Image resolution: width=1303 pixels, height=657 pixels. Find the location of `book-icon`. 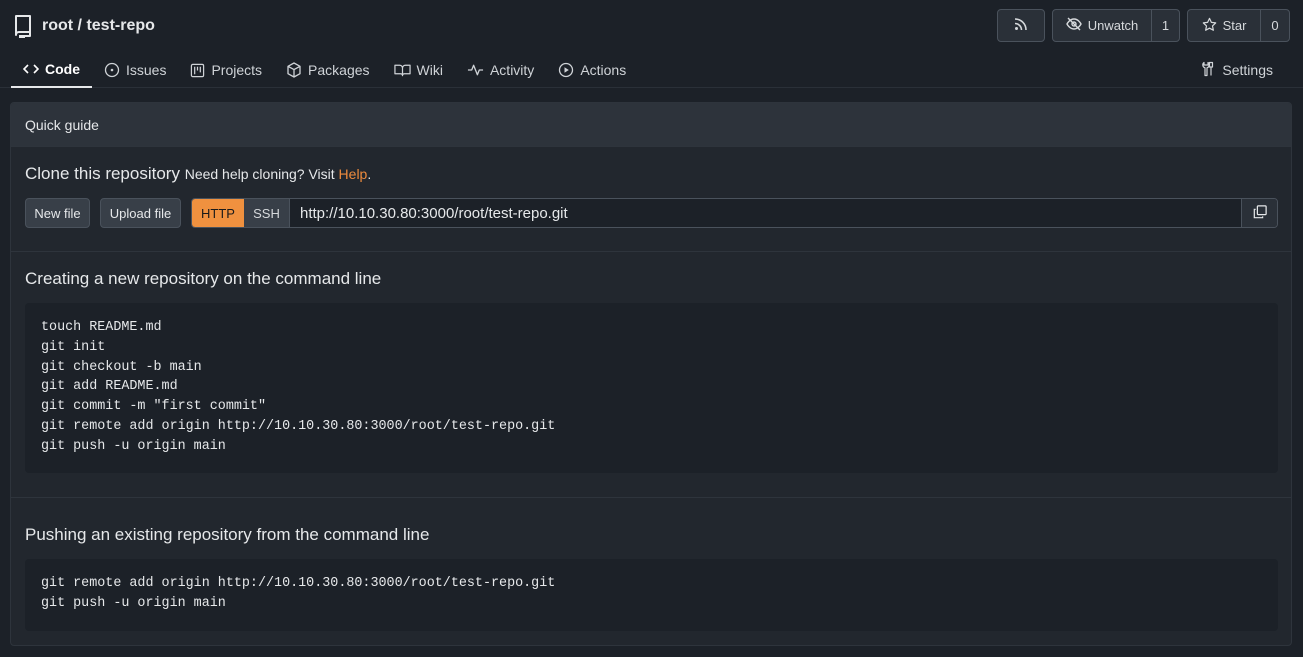

book-icon is located at coordinates (402, 70).